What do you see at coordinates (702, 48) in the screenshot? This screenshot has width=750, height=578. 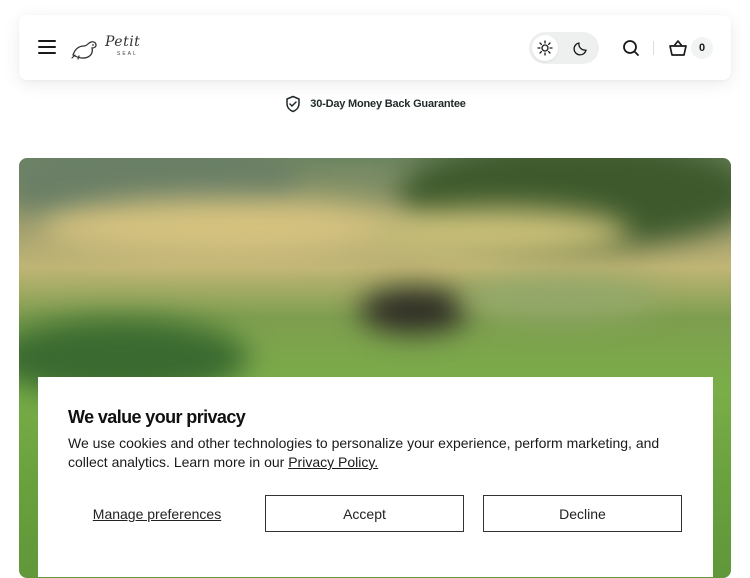 I see `cart-count-badge: 0` at bounding box center [702, 48].